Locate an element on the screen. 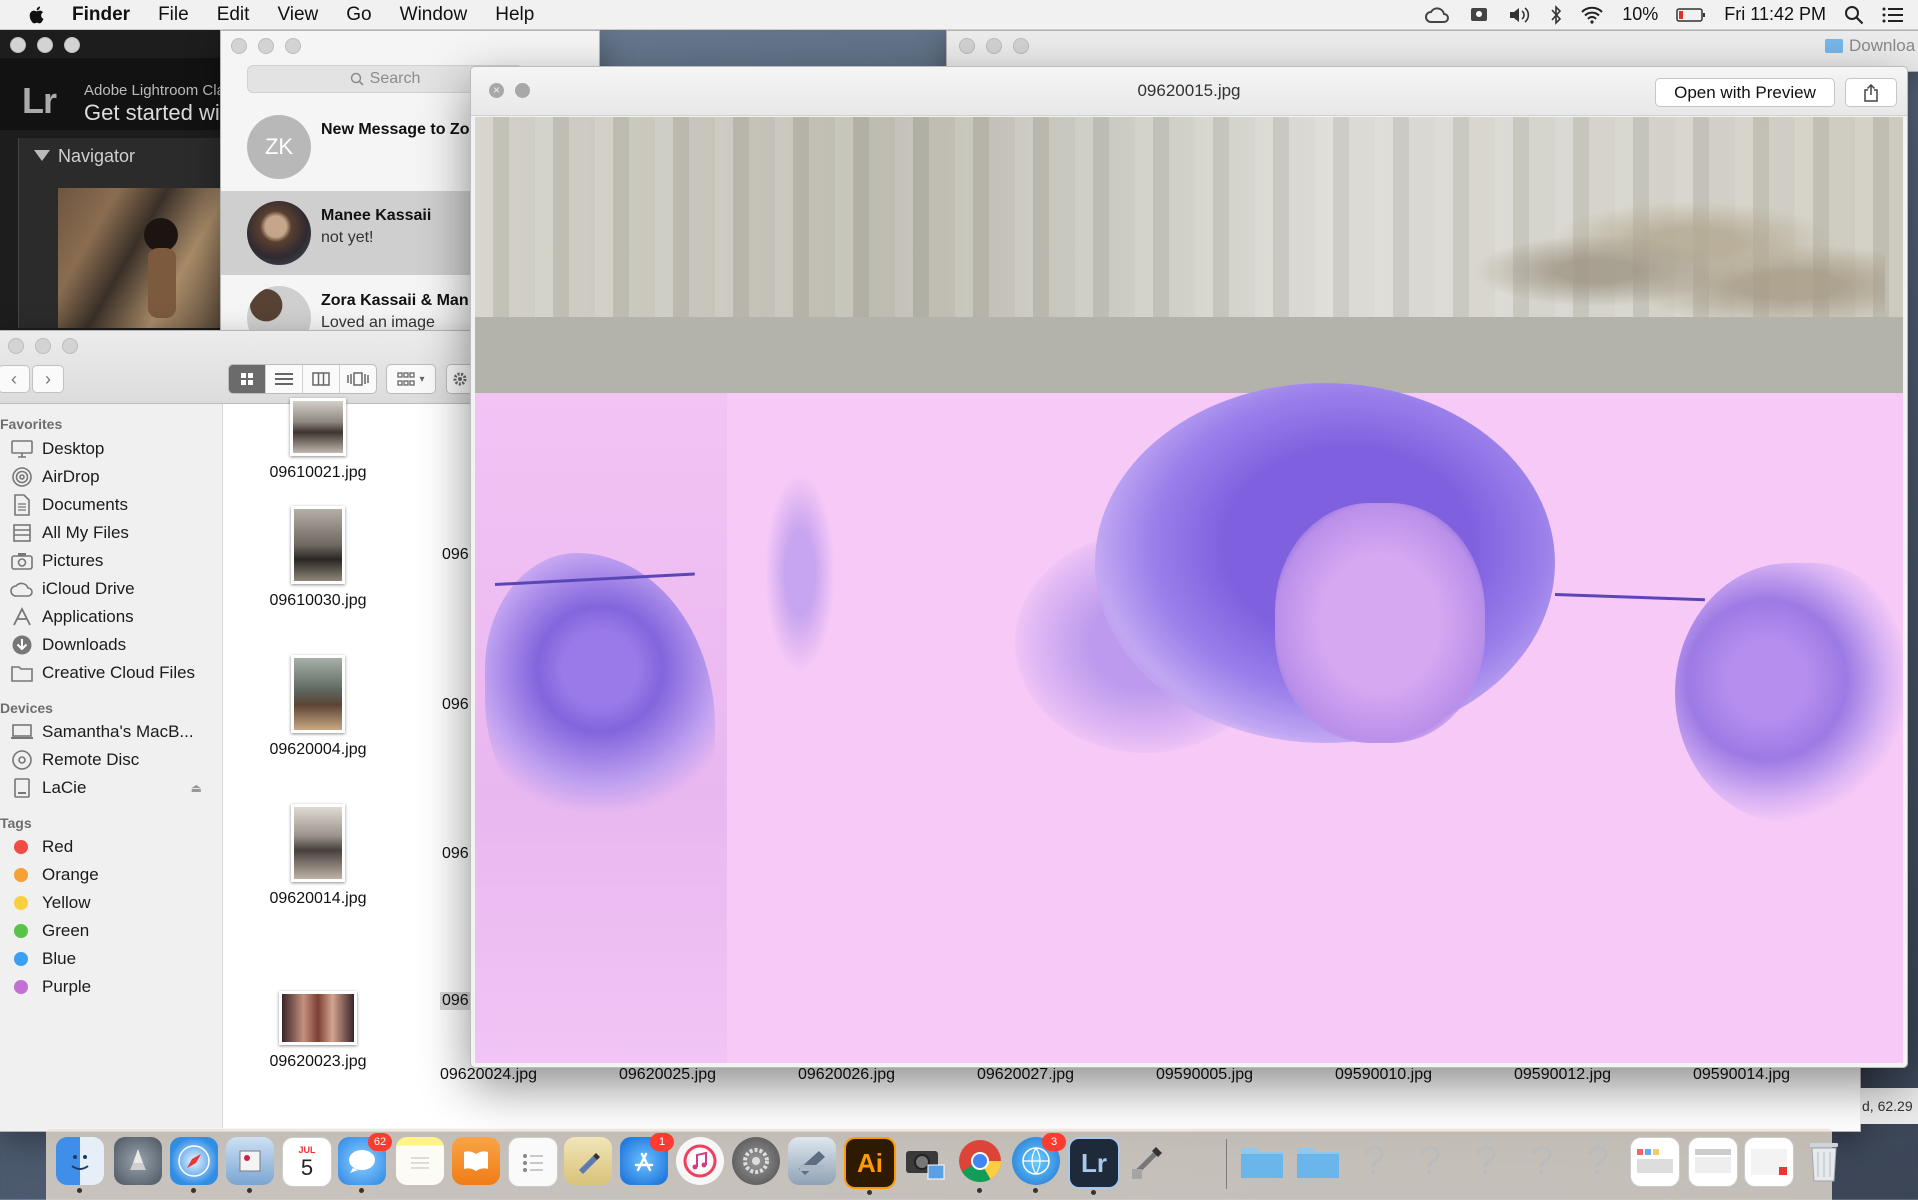 The width and height of the screenshot is (1918, 1200). disk-utility-icon is located at coordinates (1148, 1161).